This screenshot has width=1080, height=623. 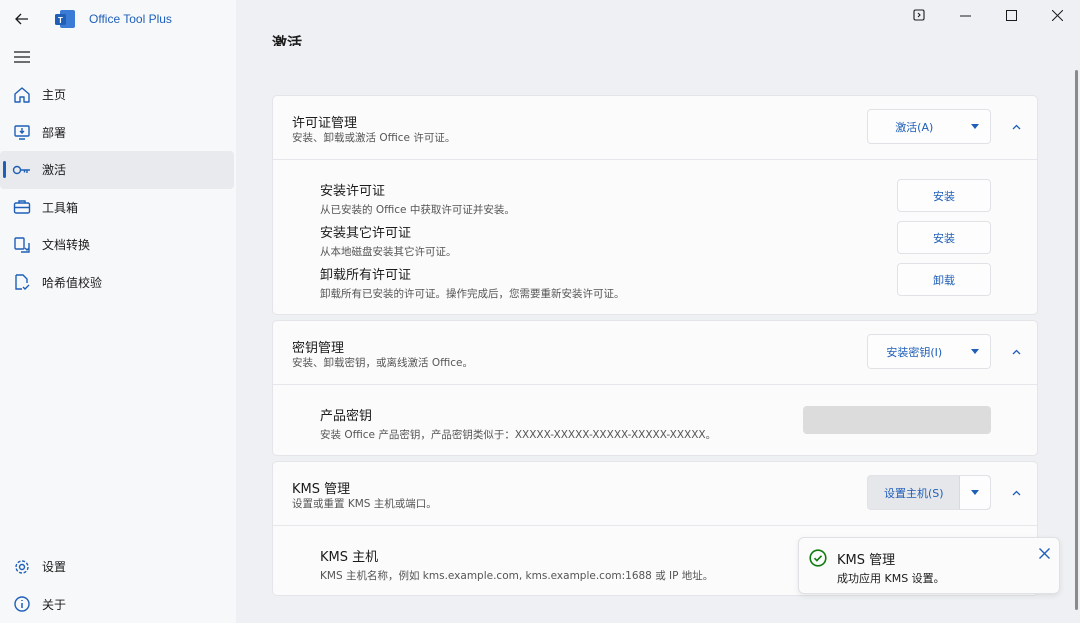 I want to click on nav-label: 激活, so click(x=54, y=170).